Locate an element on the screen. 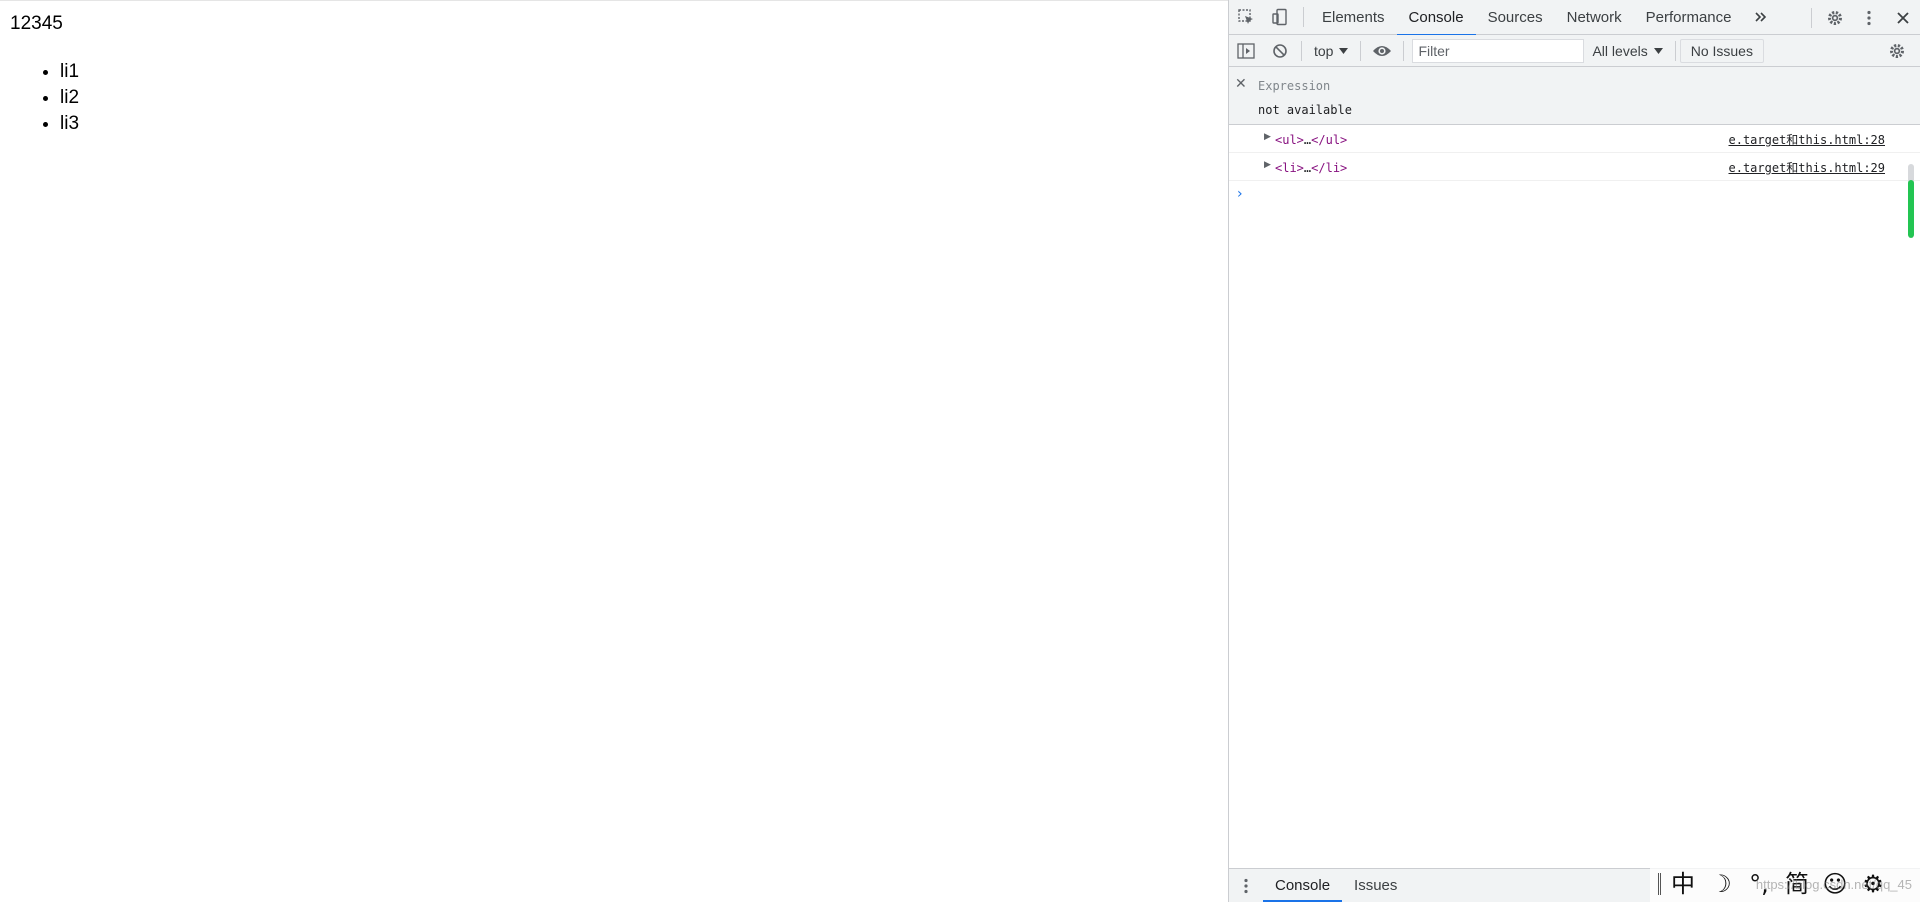  tab-sources: Sources is located at coordinates (1515, 17).